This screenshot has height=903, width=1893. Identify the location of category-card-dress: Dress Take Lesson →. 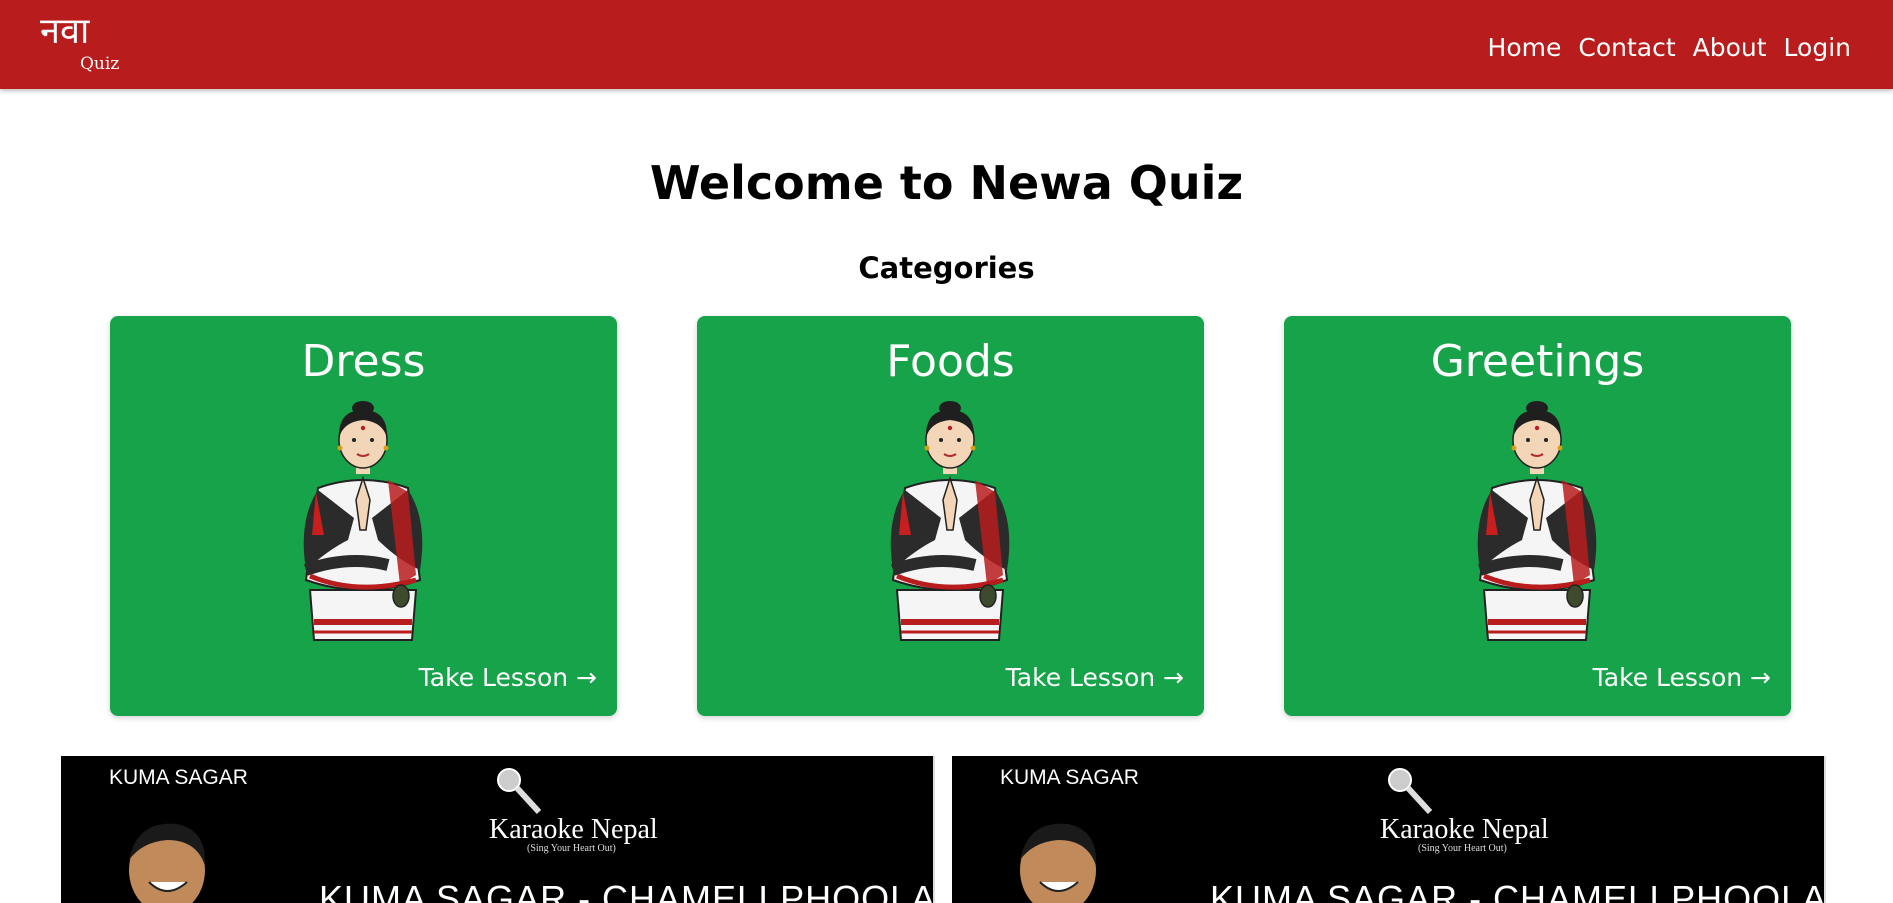
(363, 516).